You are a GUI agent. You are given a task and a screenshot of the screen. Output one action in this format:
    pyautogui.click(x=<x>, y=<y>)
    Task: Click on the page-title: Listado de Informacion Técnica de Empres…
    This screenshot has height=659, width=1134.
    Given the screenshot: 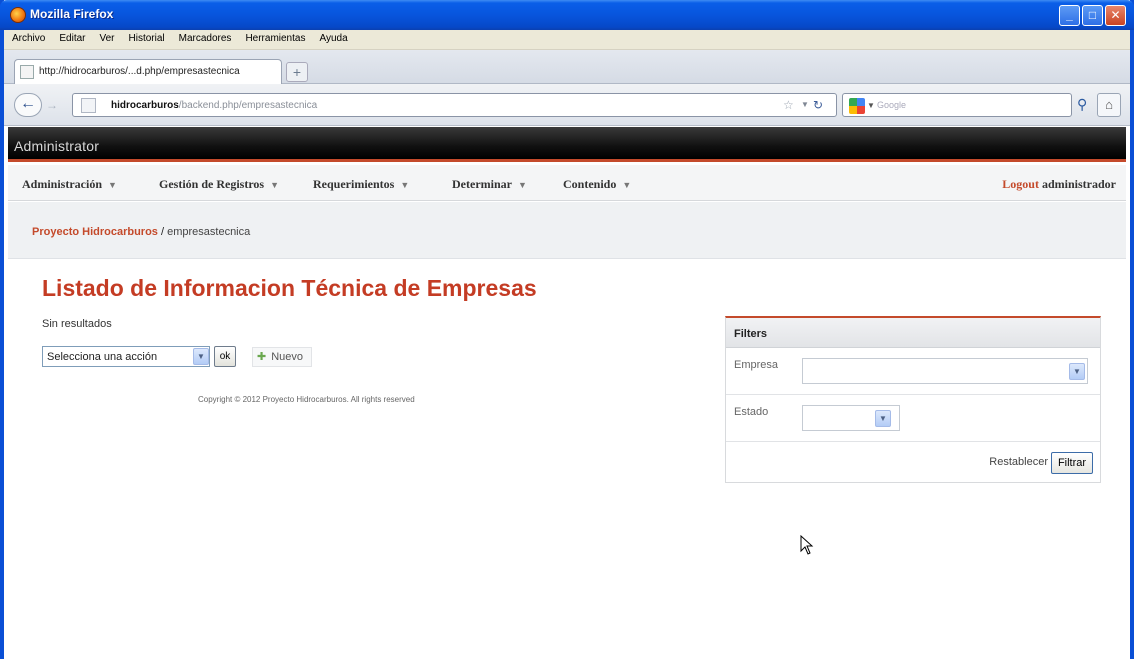 What is the action you would take?
    pyautogui.click(x=289, y=288)
    